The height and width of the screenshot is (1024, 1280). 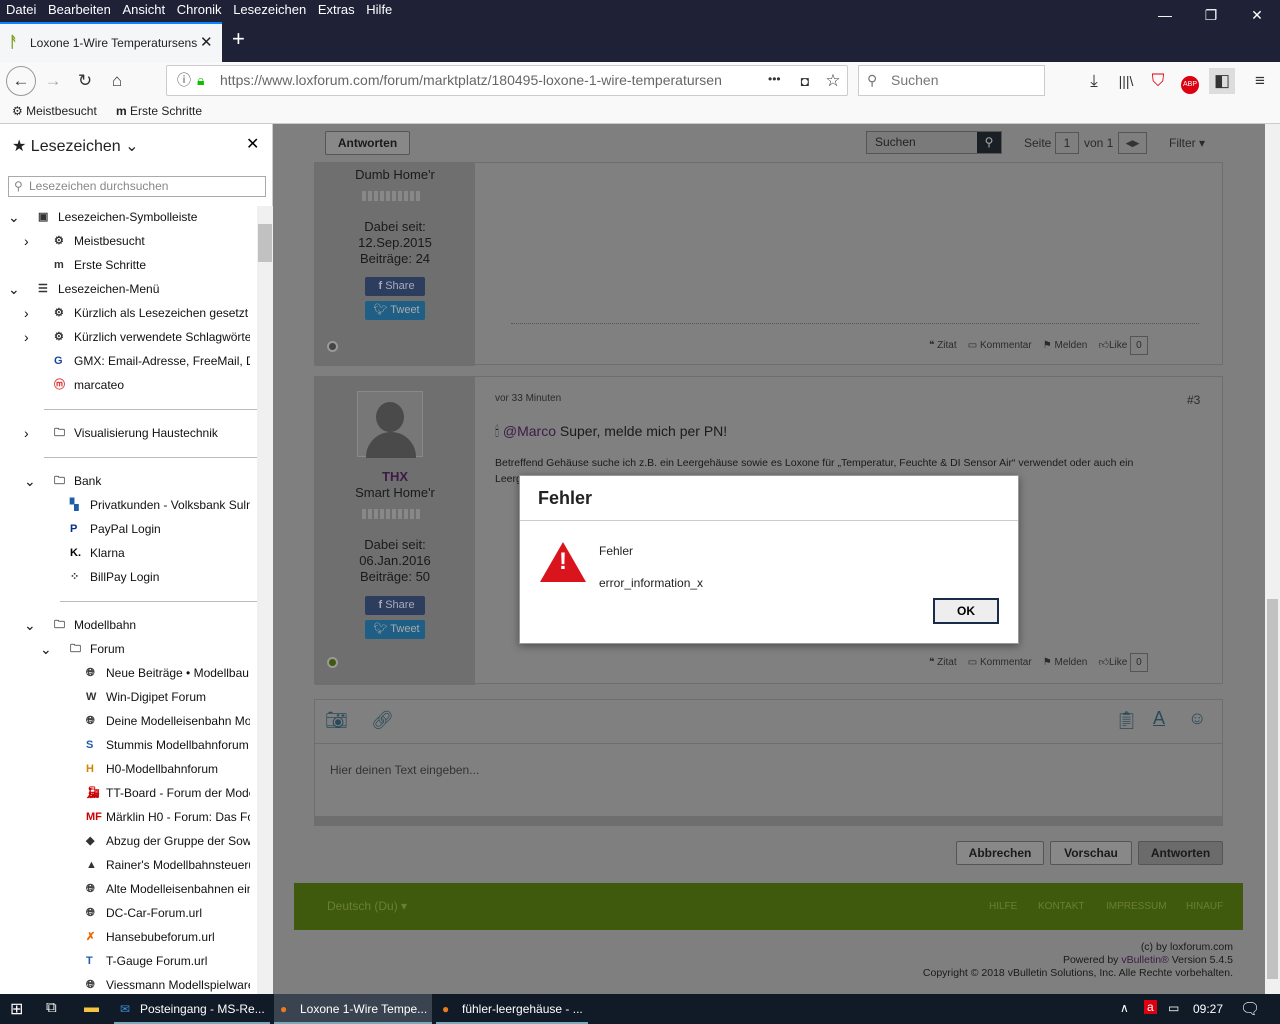 What do you see at coordinates (1144, 960) in the screenshot?
I see `vbulletin-link: vBulletin®` at bounding box center [1144, 960].